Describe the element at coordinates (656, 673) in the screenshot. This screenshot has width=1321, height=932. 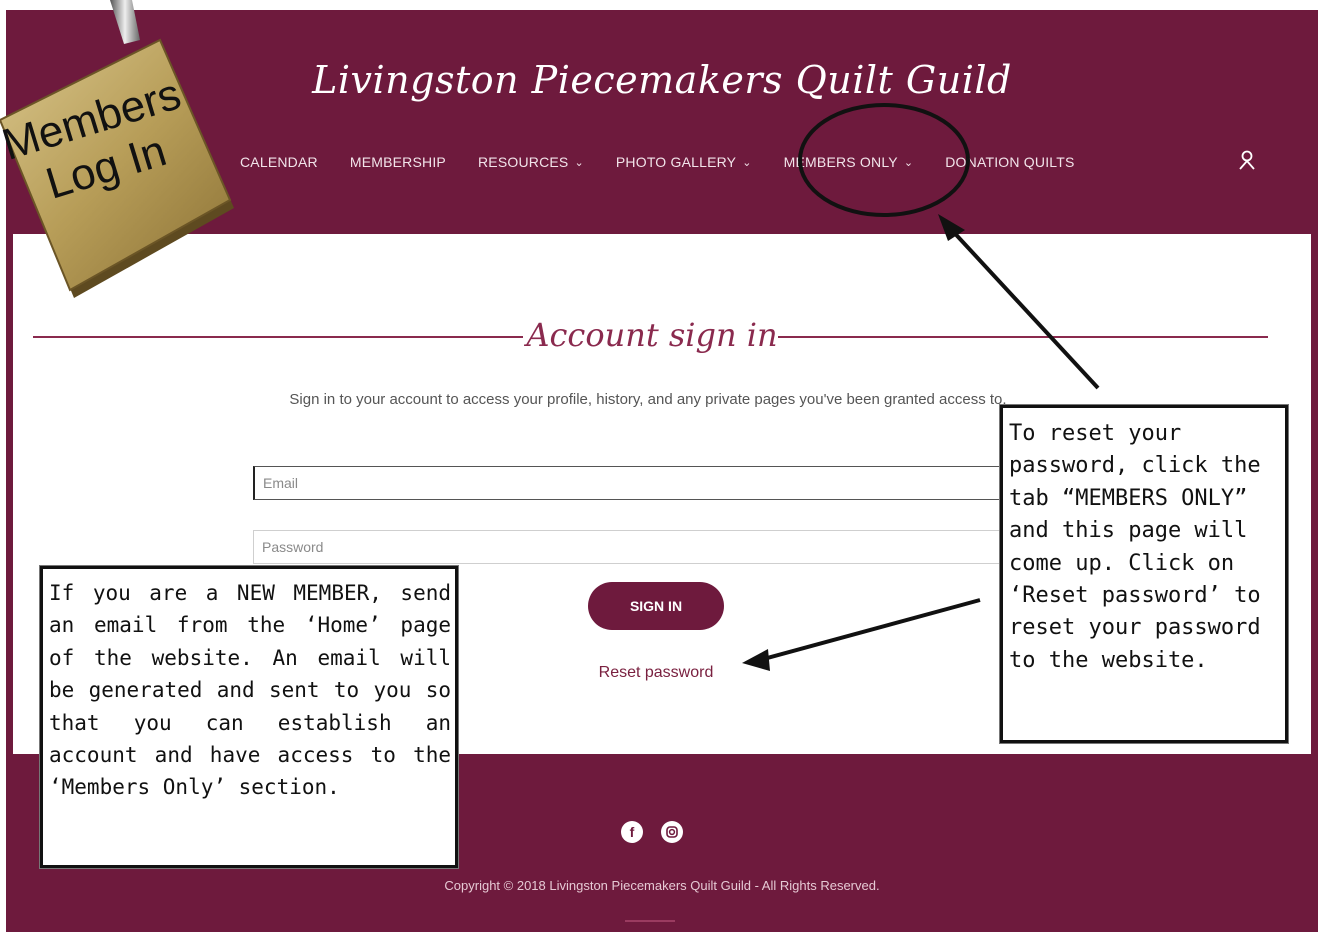
I see `reset-password-link: Reset password` at that location.